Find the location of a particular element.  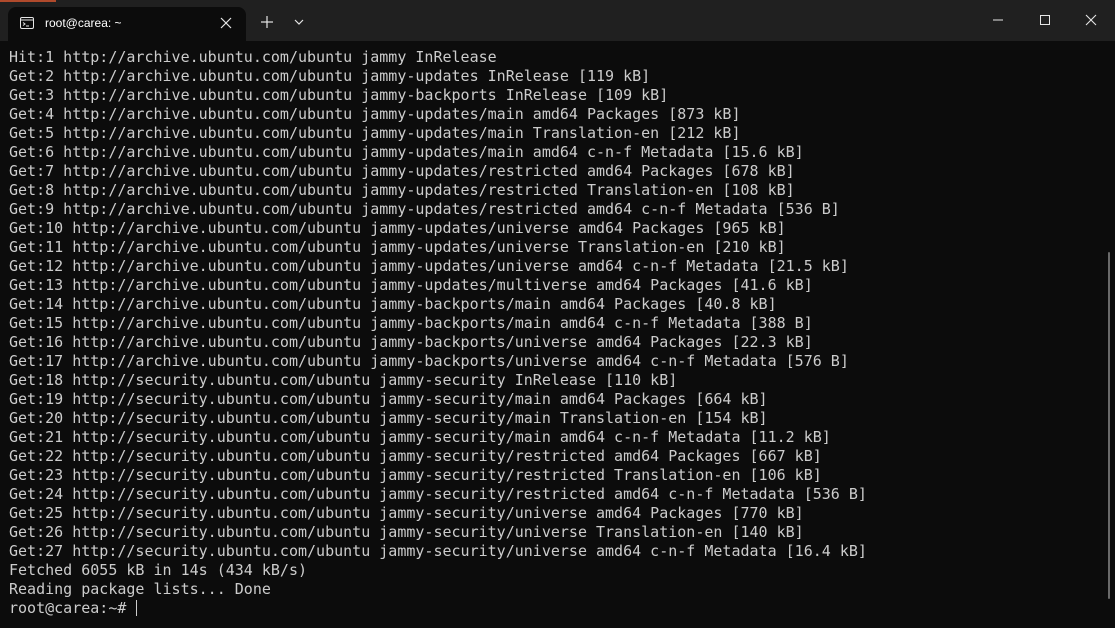

close-icon is located at coordinates (226, 23).